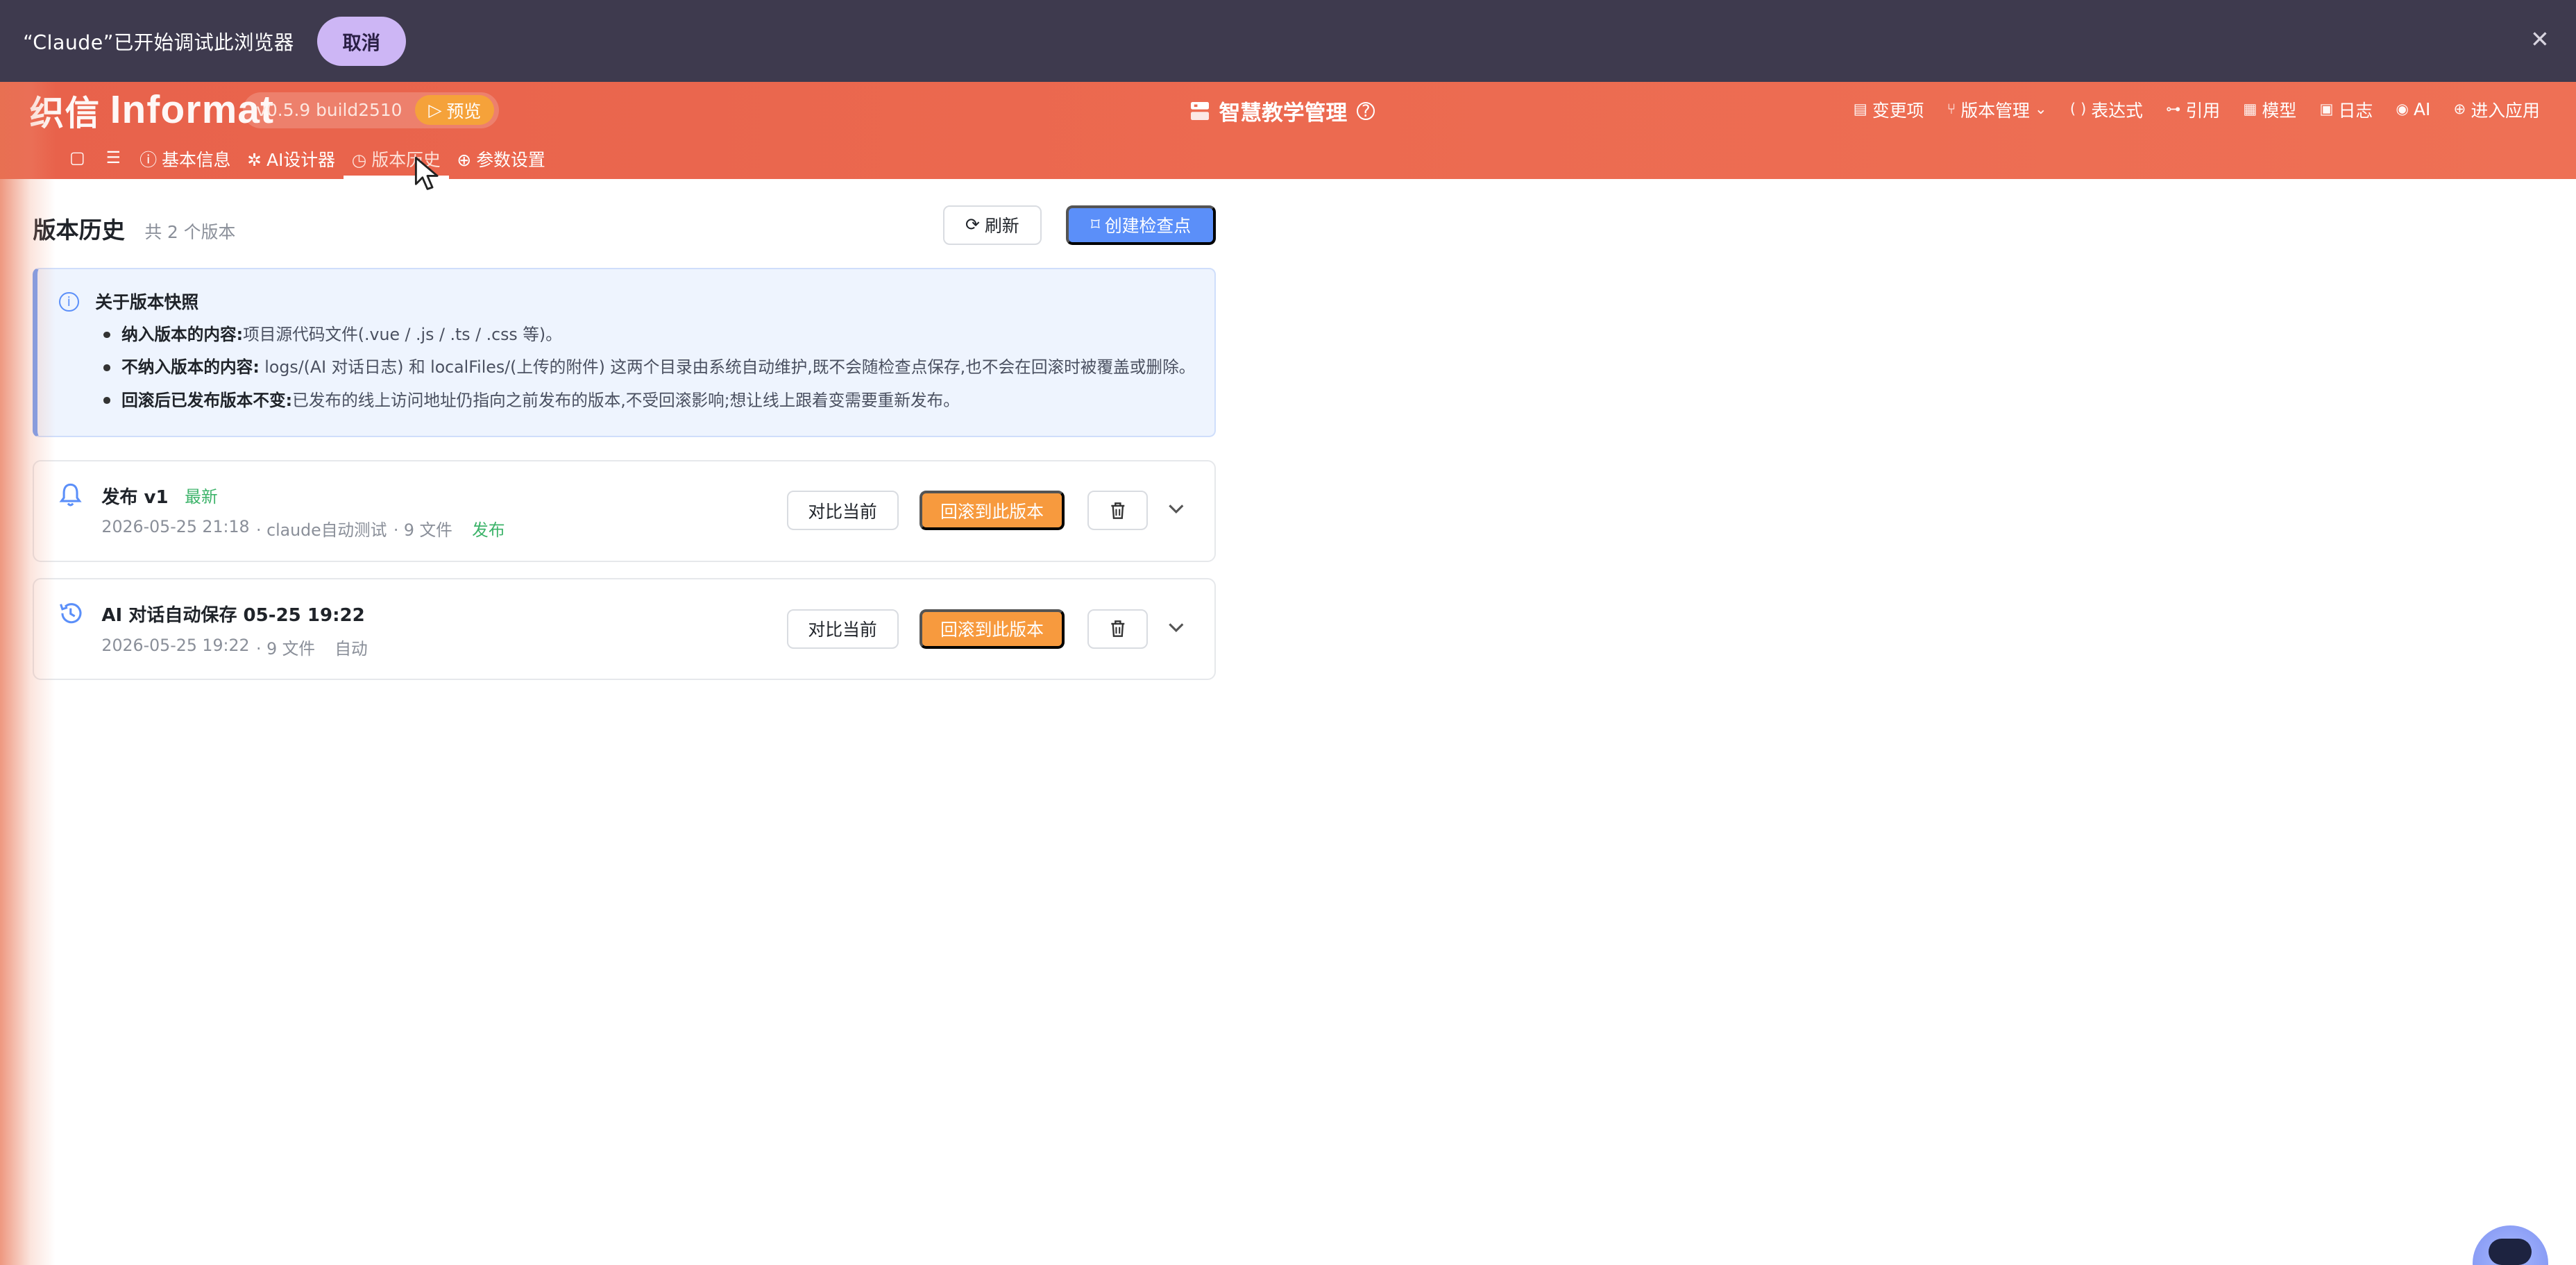 Image resolution: width=2576 pixels, height=1265 pixels. I want to click on preview-label: 预览, so click(464, 111).